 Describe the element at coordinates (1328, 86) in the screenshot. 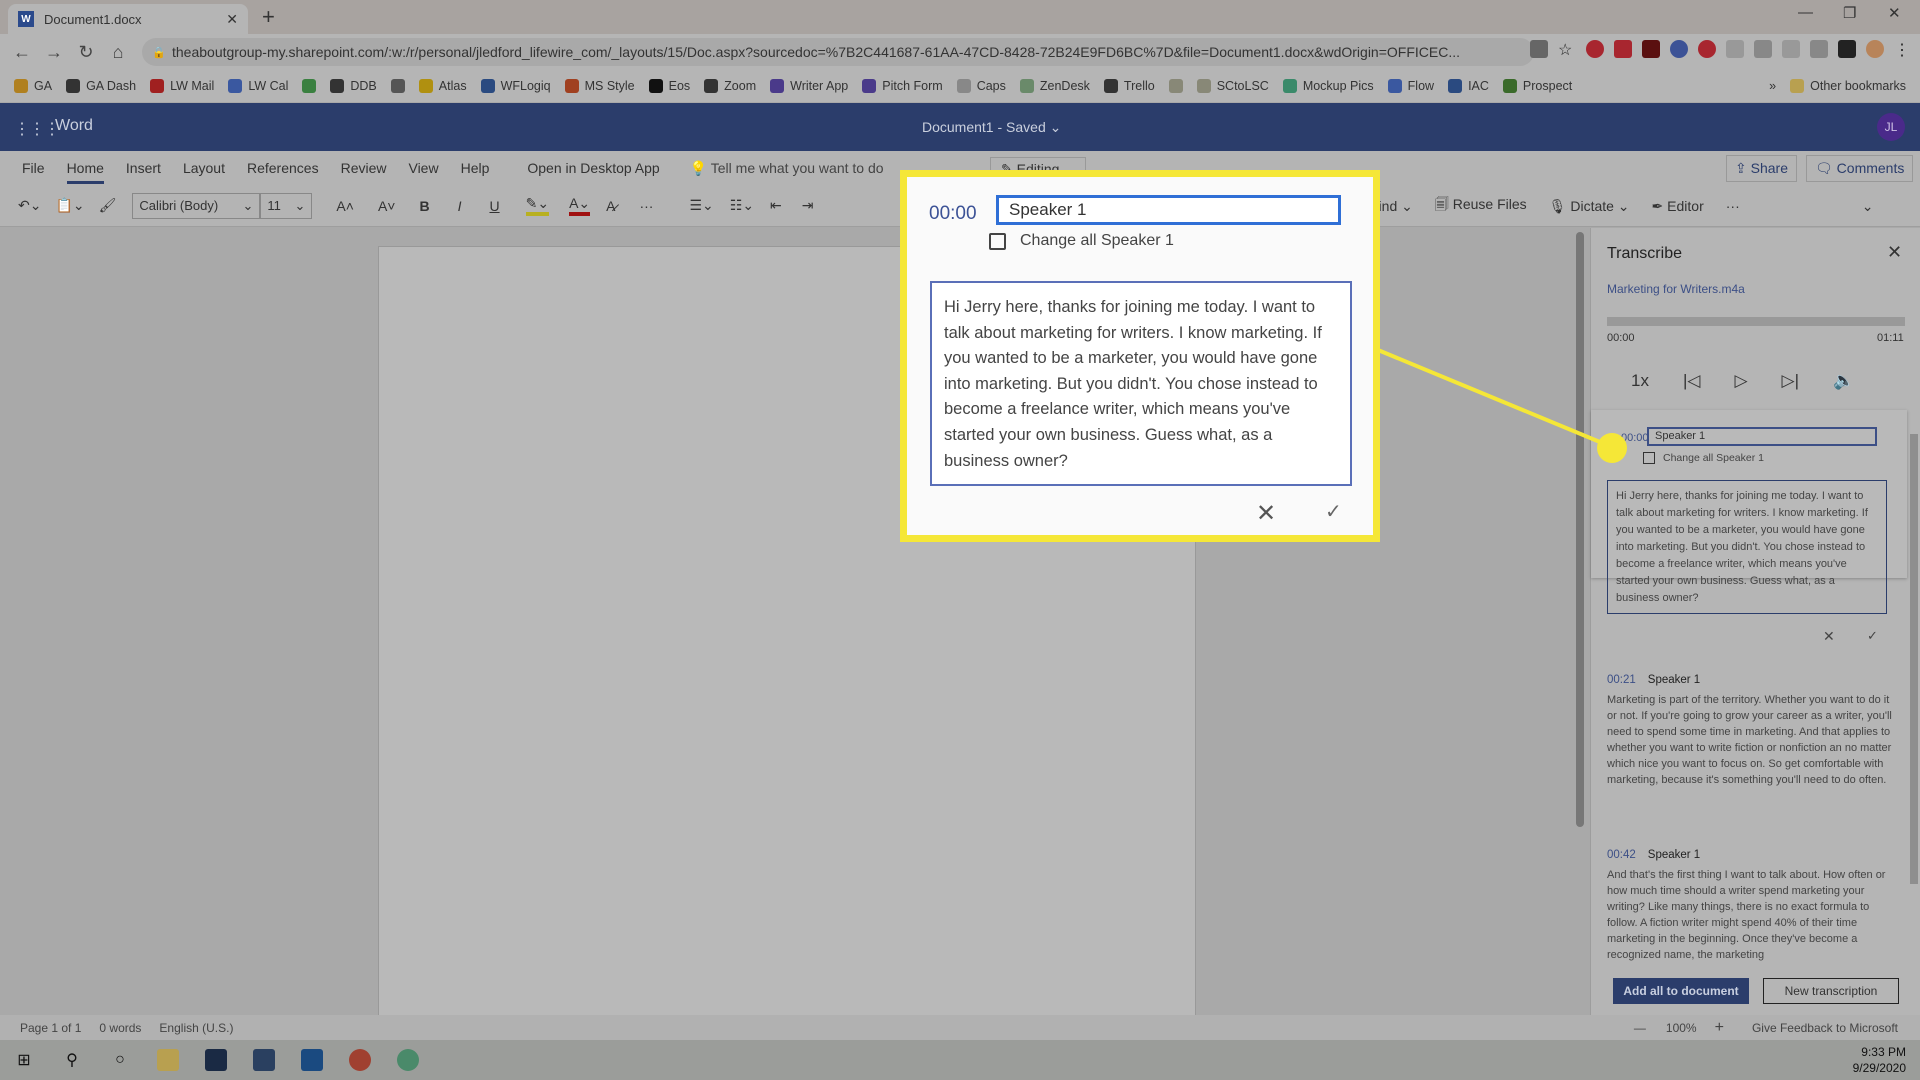

I see `bookmark-item: Mockup Pics` at that location.